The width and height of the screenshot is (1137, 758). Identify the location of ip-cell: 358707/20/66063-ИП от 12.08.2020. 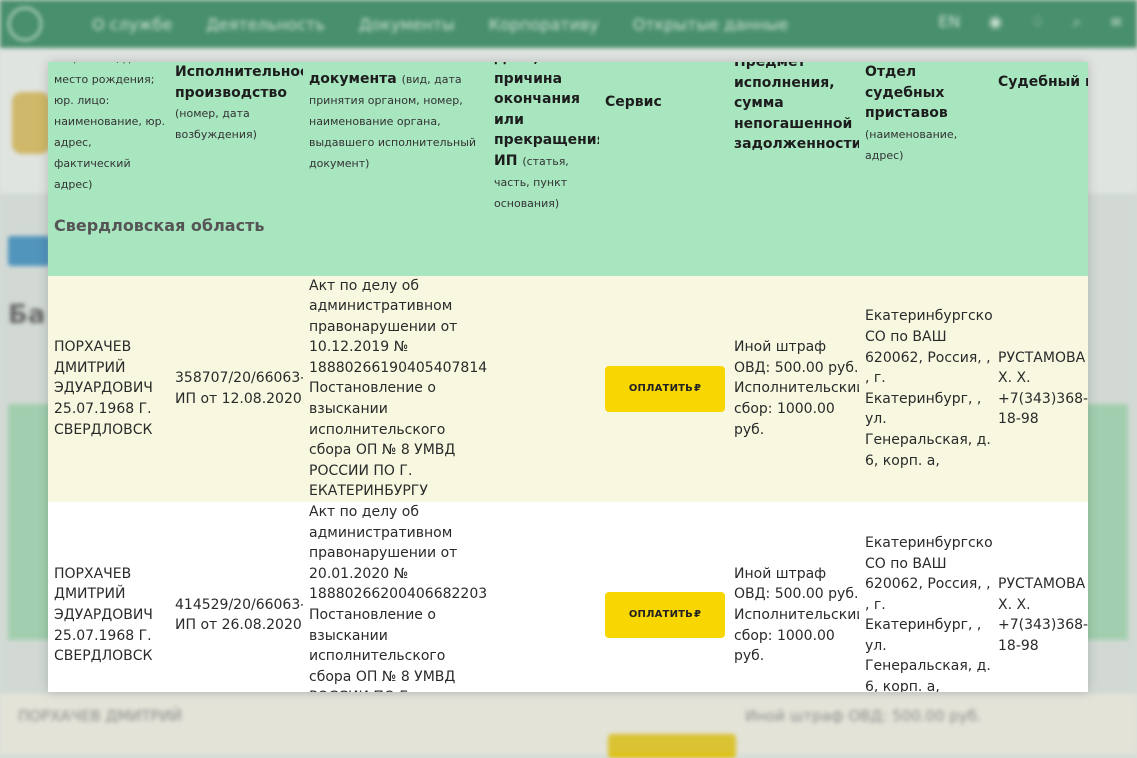
(236, 389).